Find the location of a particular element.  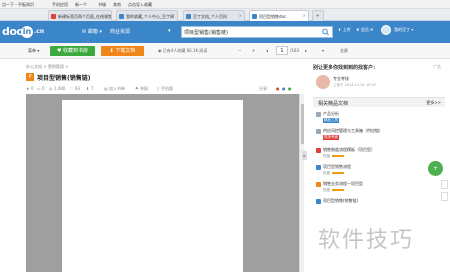

viewer-scrollbar is located at coordinates (301, 183).